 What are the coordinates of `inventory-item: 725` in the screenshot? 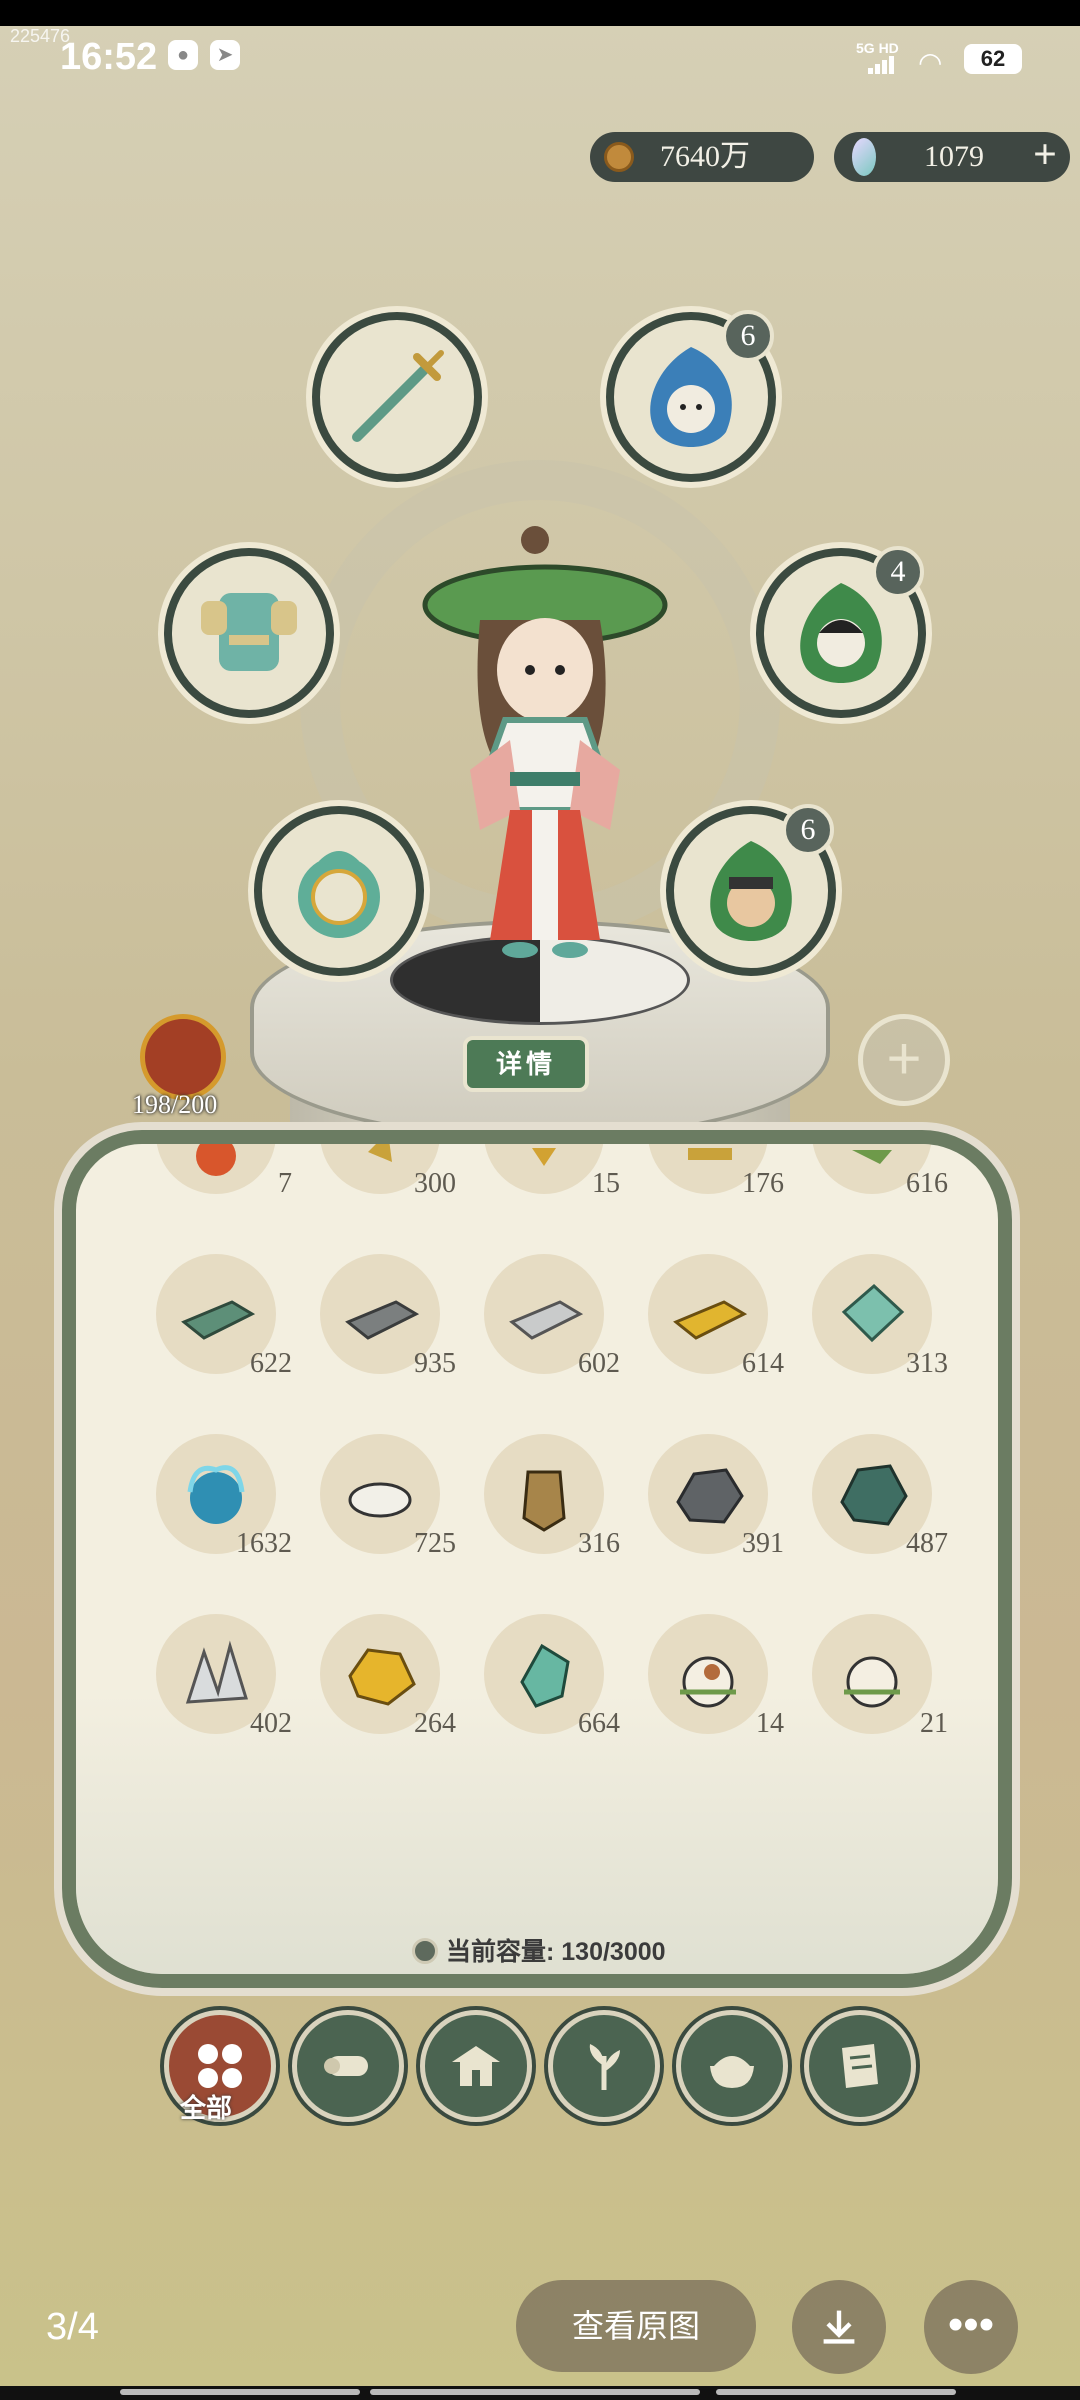 It's located at (383, 1494).